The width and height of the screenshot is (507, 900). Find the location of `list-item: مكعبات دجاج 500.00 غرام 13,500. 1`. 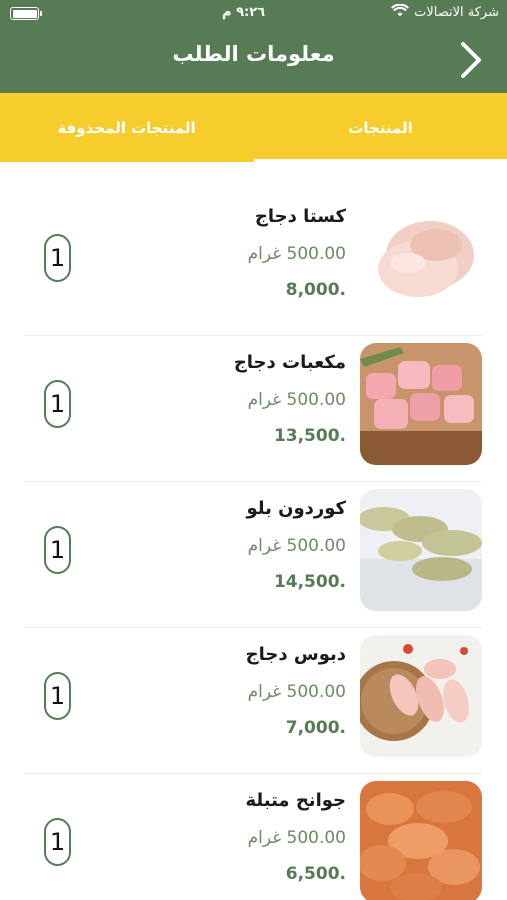

list-item: مكعبات دجاج 500.00 غرام 13,500. 1 is located at coordinates (253, 409).